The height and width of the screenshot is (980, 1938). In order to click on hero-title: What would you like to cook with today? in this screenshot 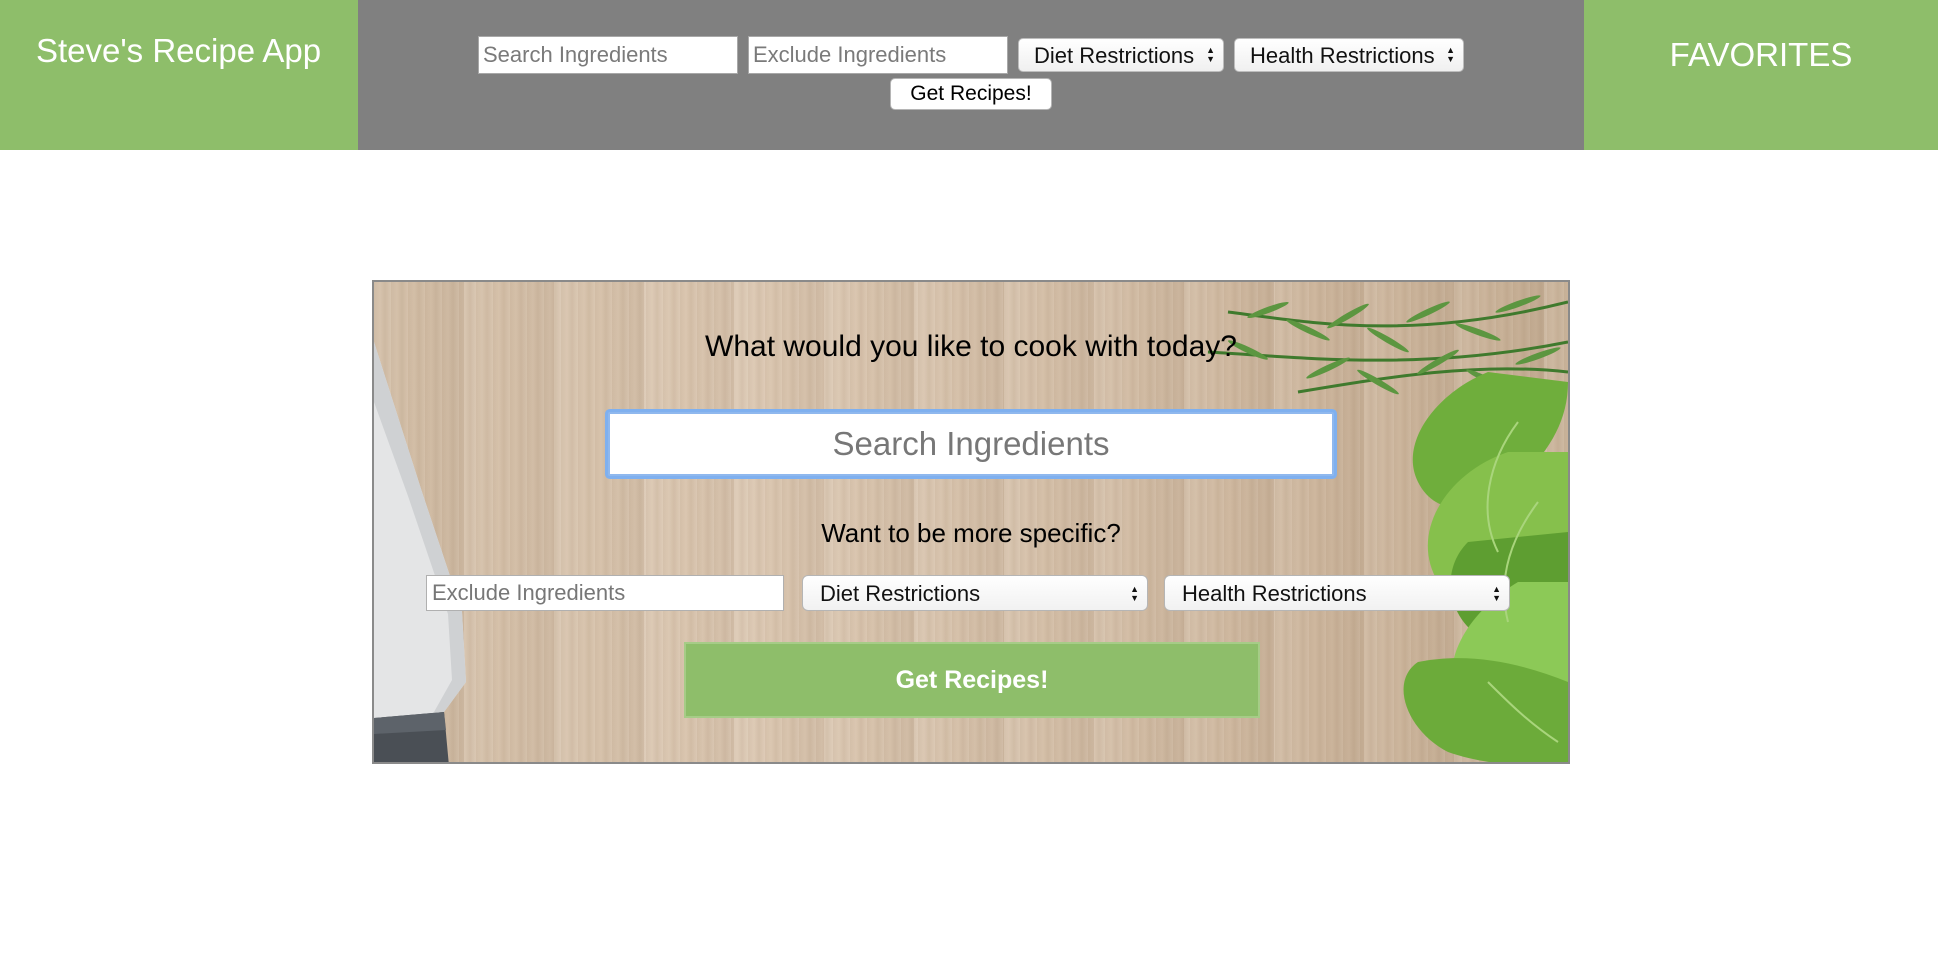, I will do `click(971, 346)`.